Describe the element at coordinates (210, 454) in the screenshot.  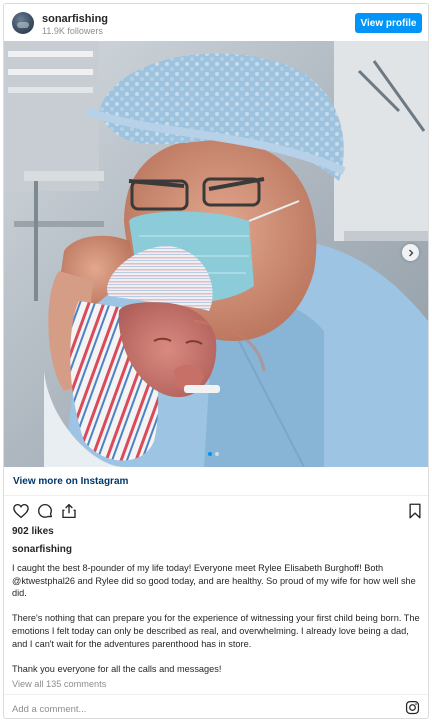
I see `carousel-dot-active` at that location.